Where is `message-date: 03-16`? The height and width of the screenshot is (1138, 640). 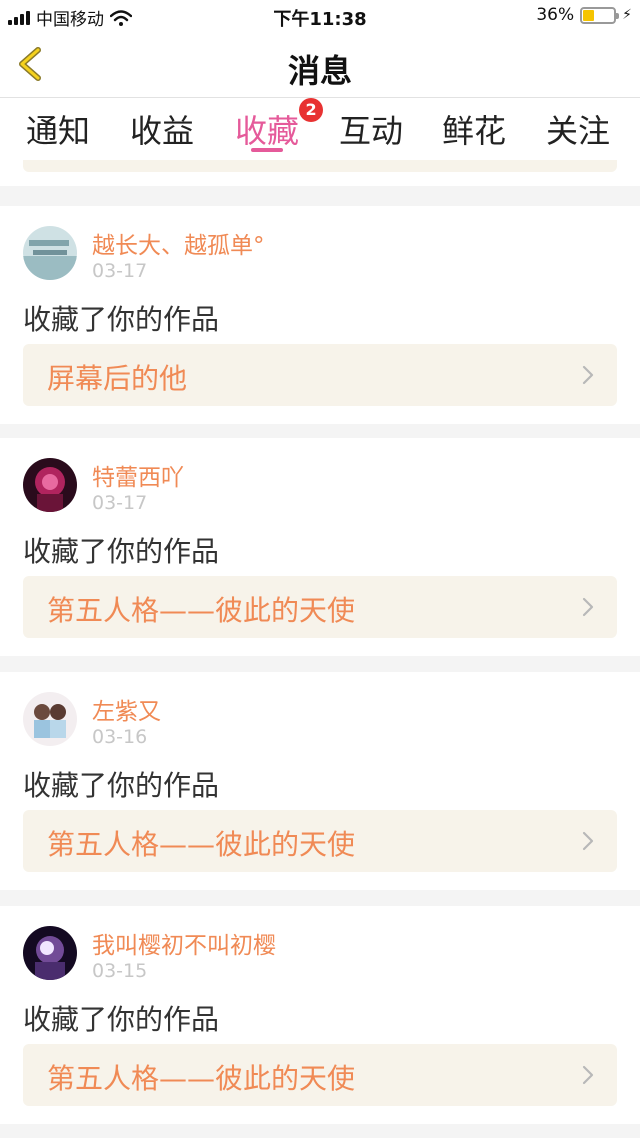 message-date: 03-16 is located at coordinates (120, 737).